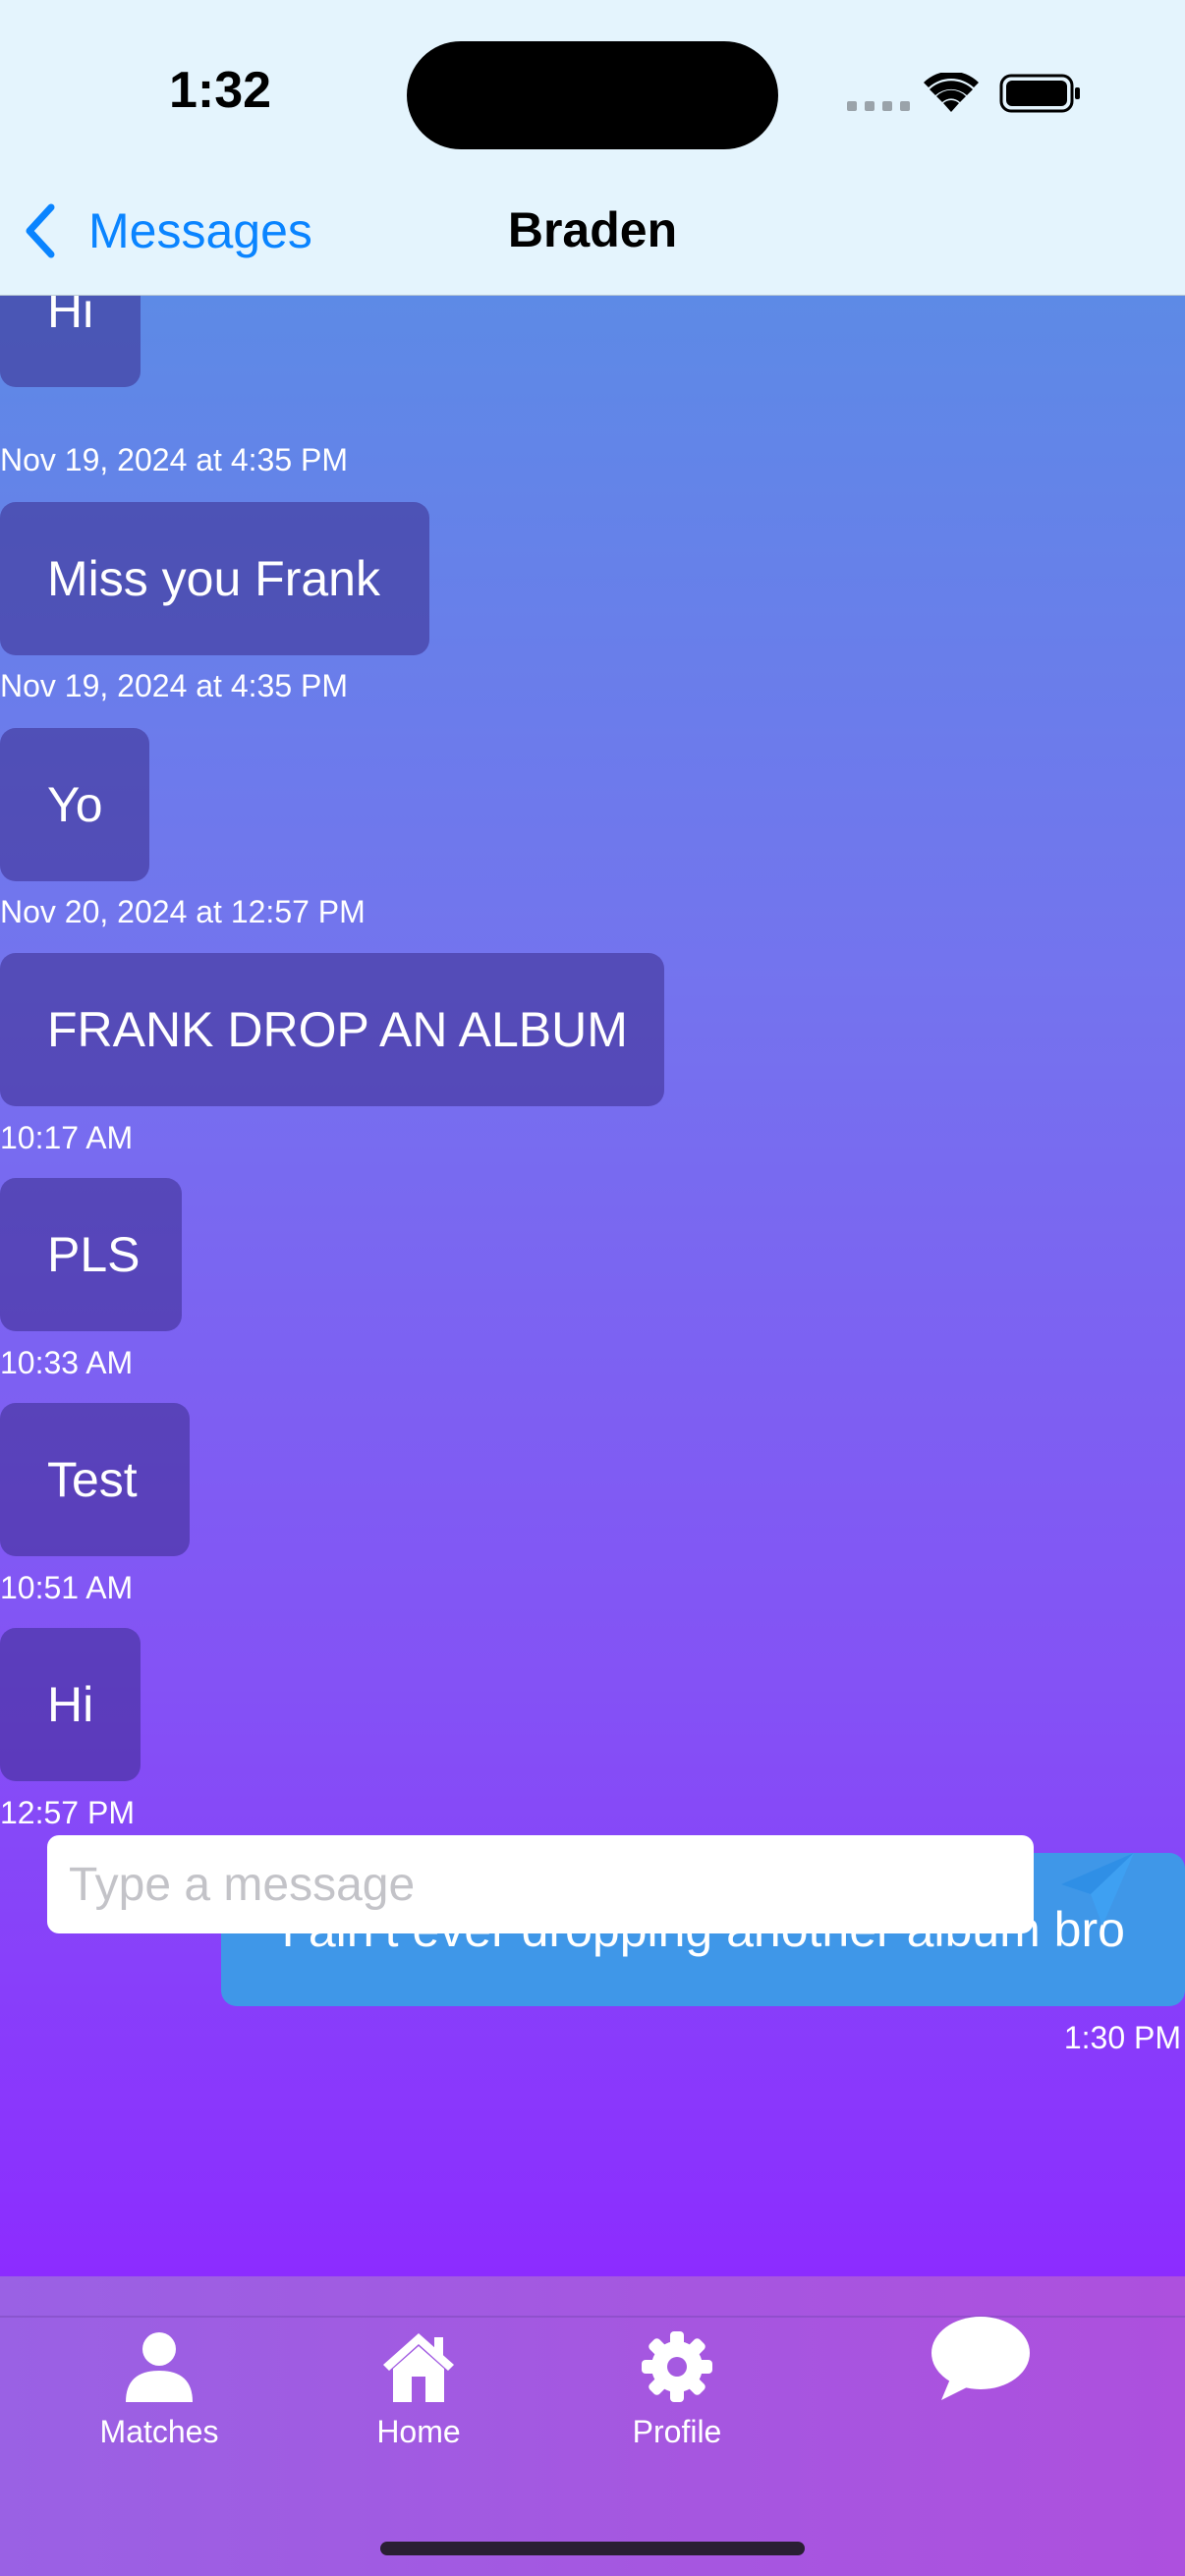  Describe the element at coordinates (677, 2431) in the screenshot. I see `tab-label: Profile` at that location.